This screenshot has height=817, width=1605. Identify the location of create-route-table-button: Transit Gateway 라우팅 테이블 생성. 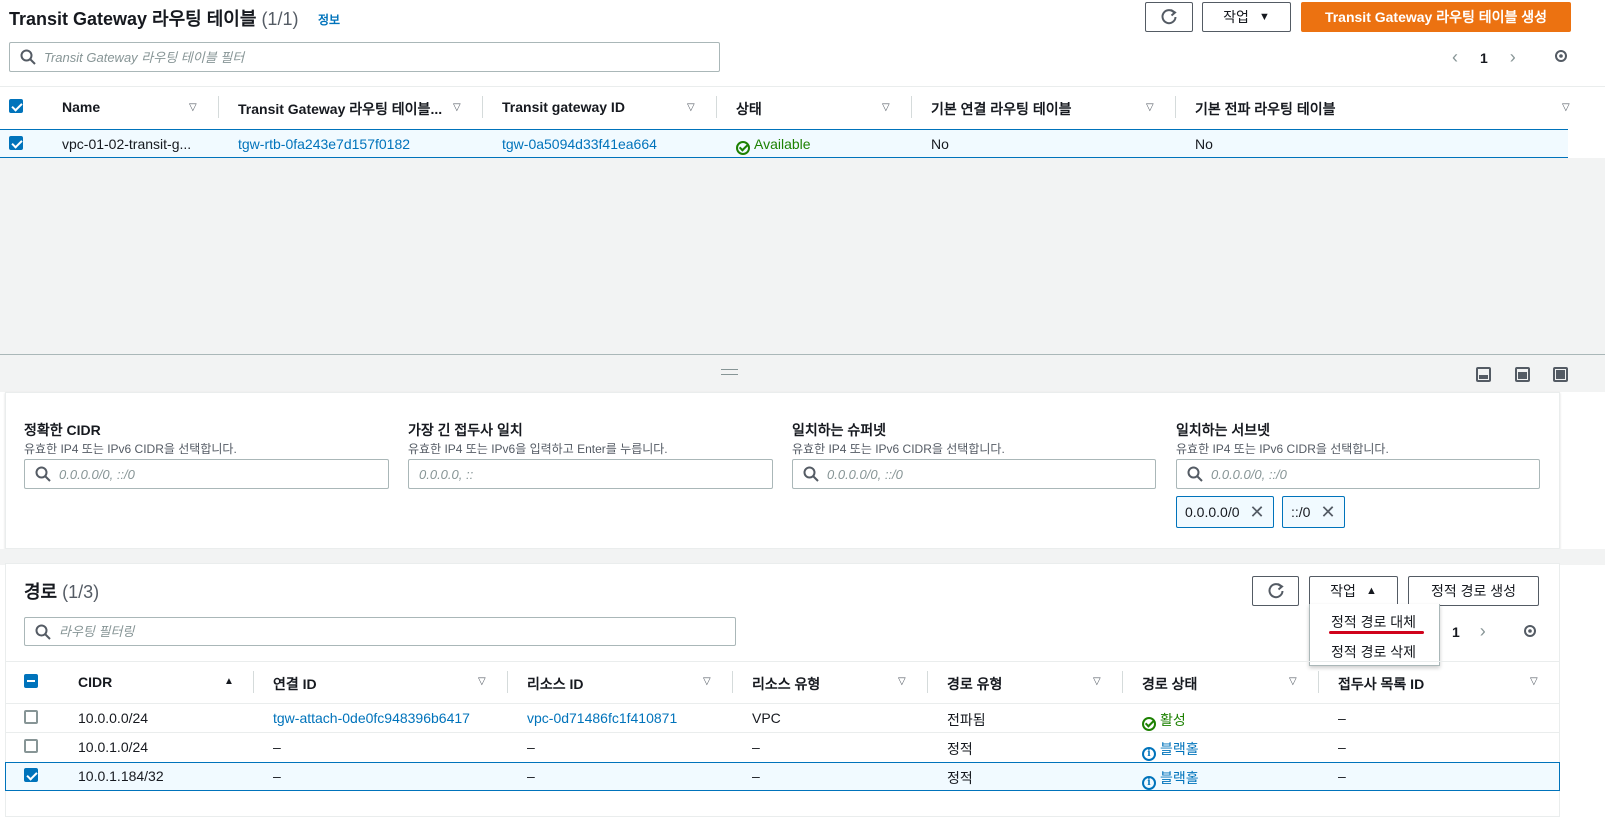
(1436, 17).